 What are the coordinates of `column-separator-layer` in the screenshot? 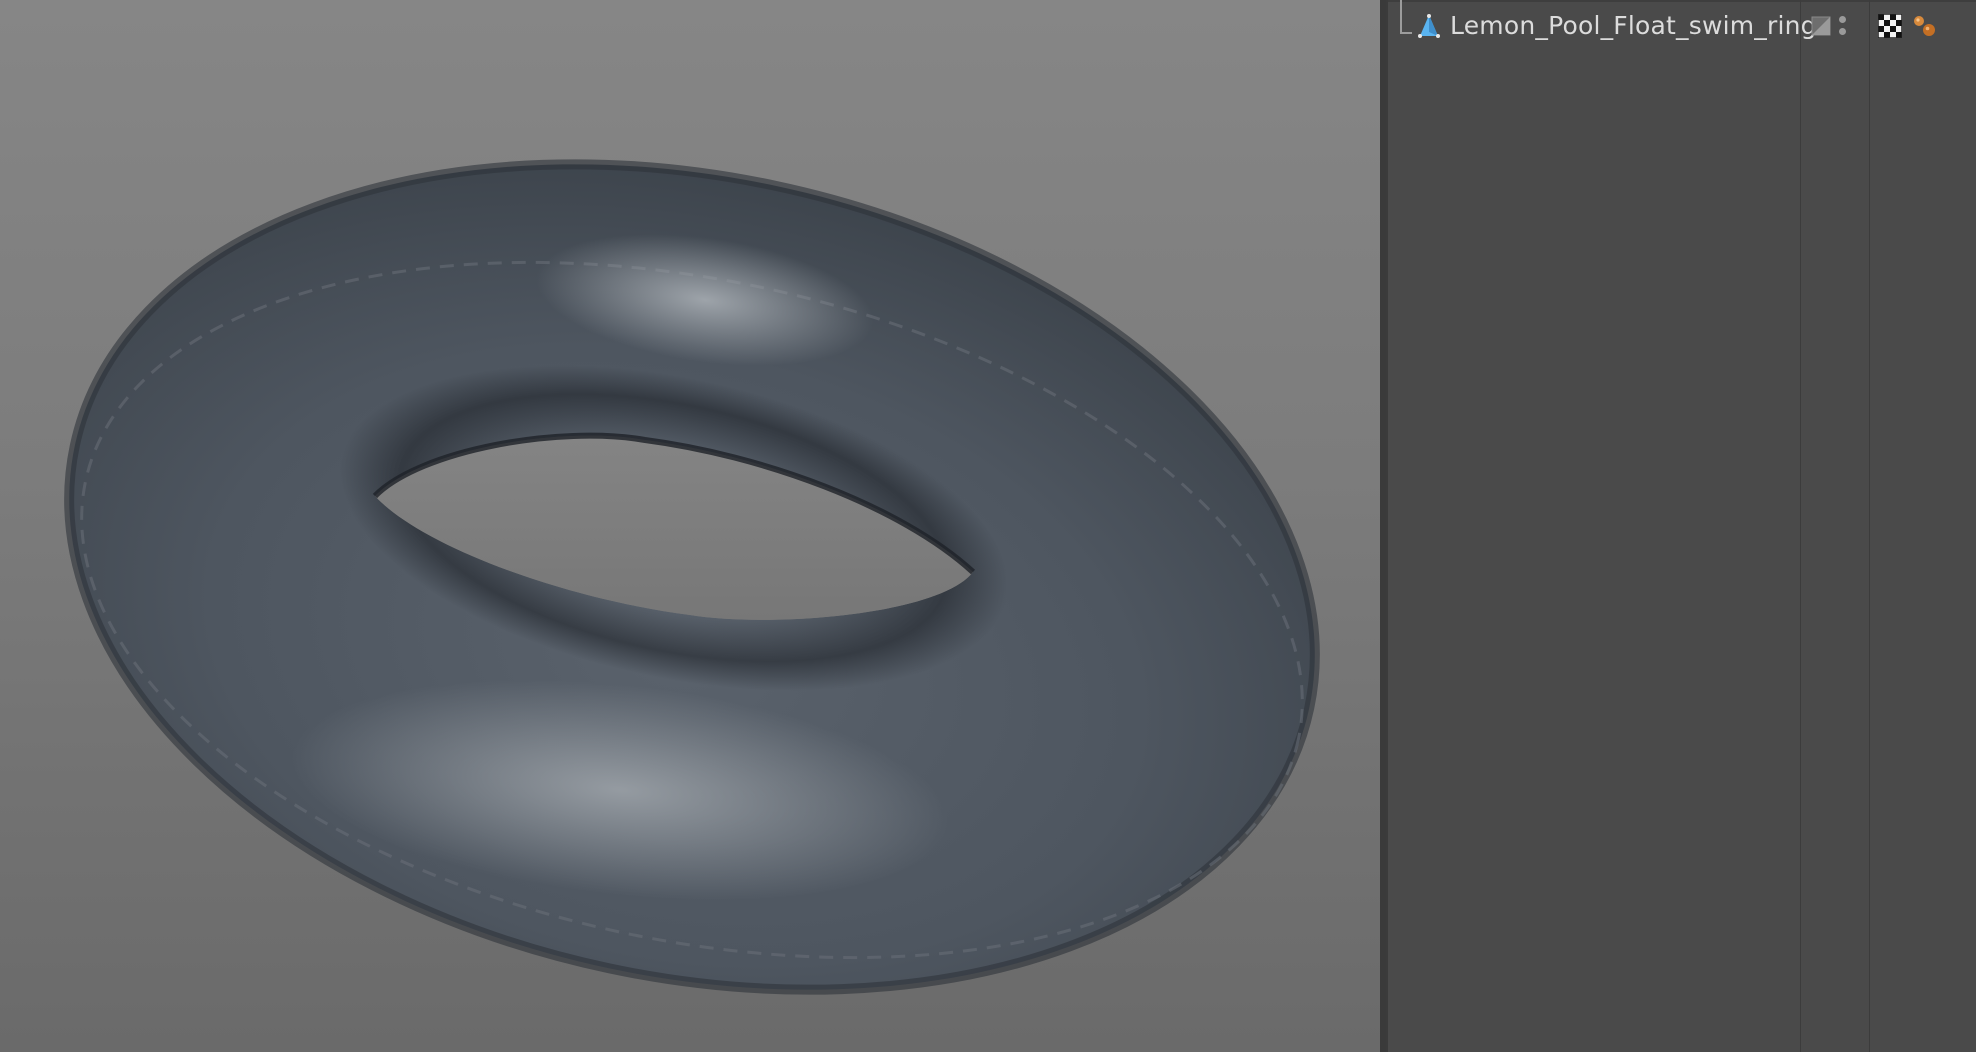 It's located at (1800, 526).